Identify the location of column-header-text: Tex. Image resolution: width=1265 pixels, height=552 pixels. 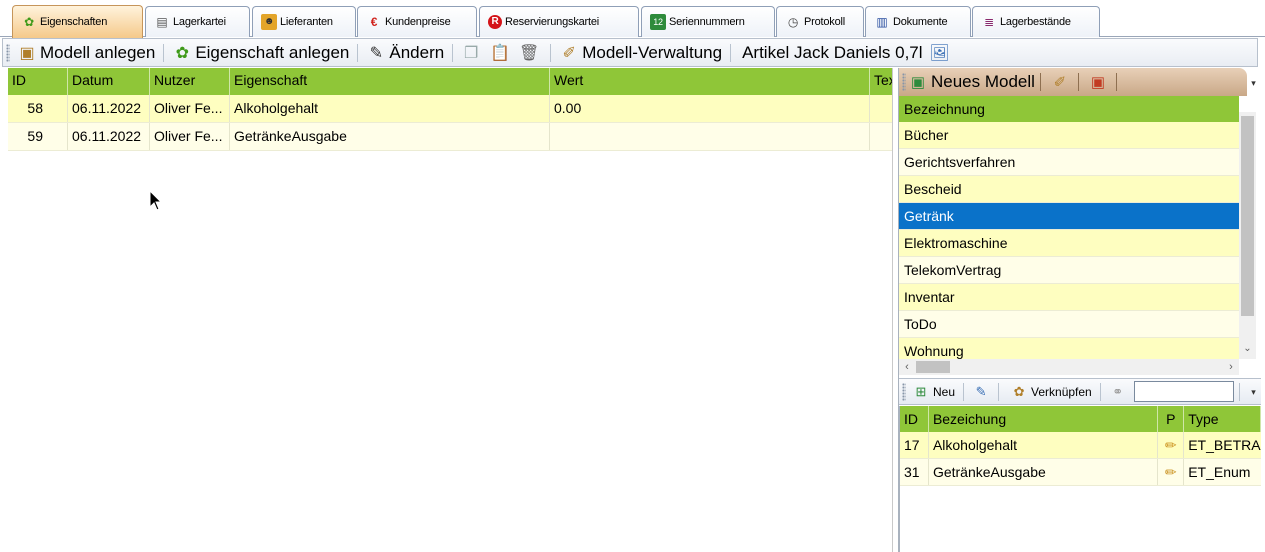
(881, 81).